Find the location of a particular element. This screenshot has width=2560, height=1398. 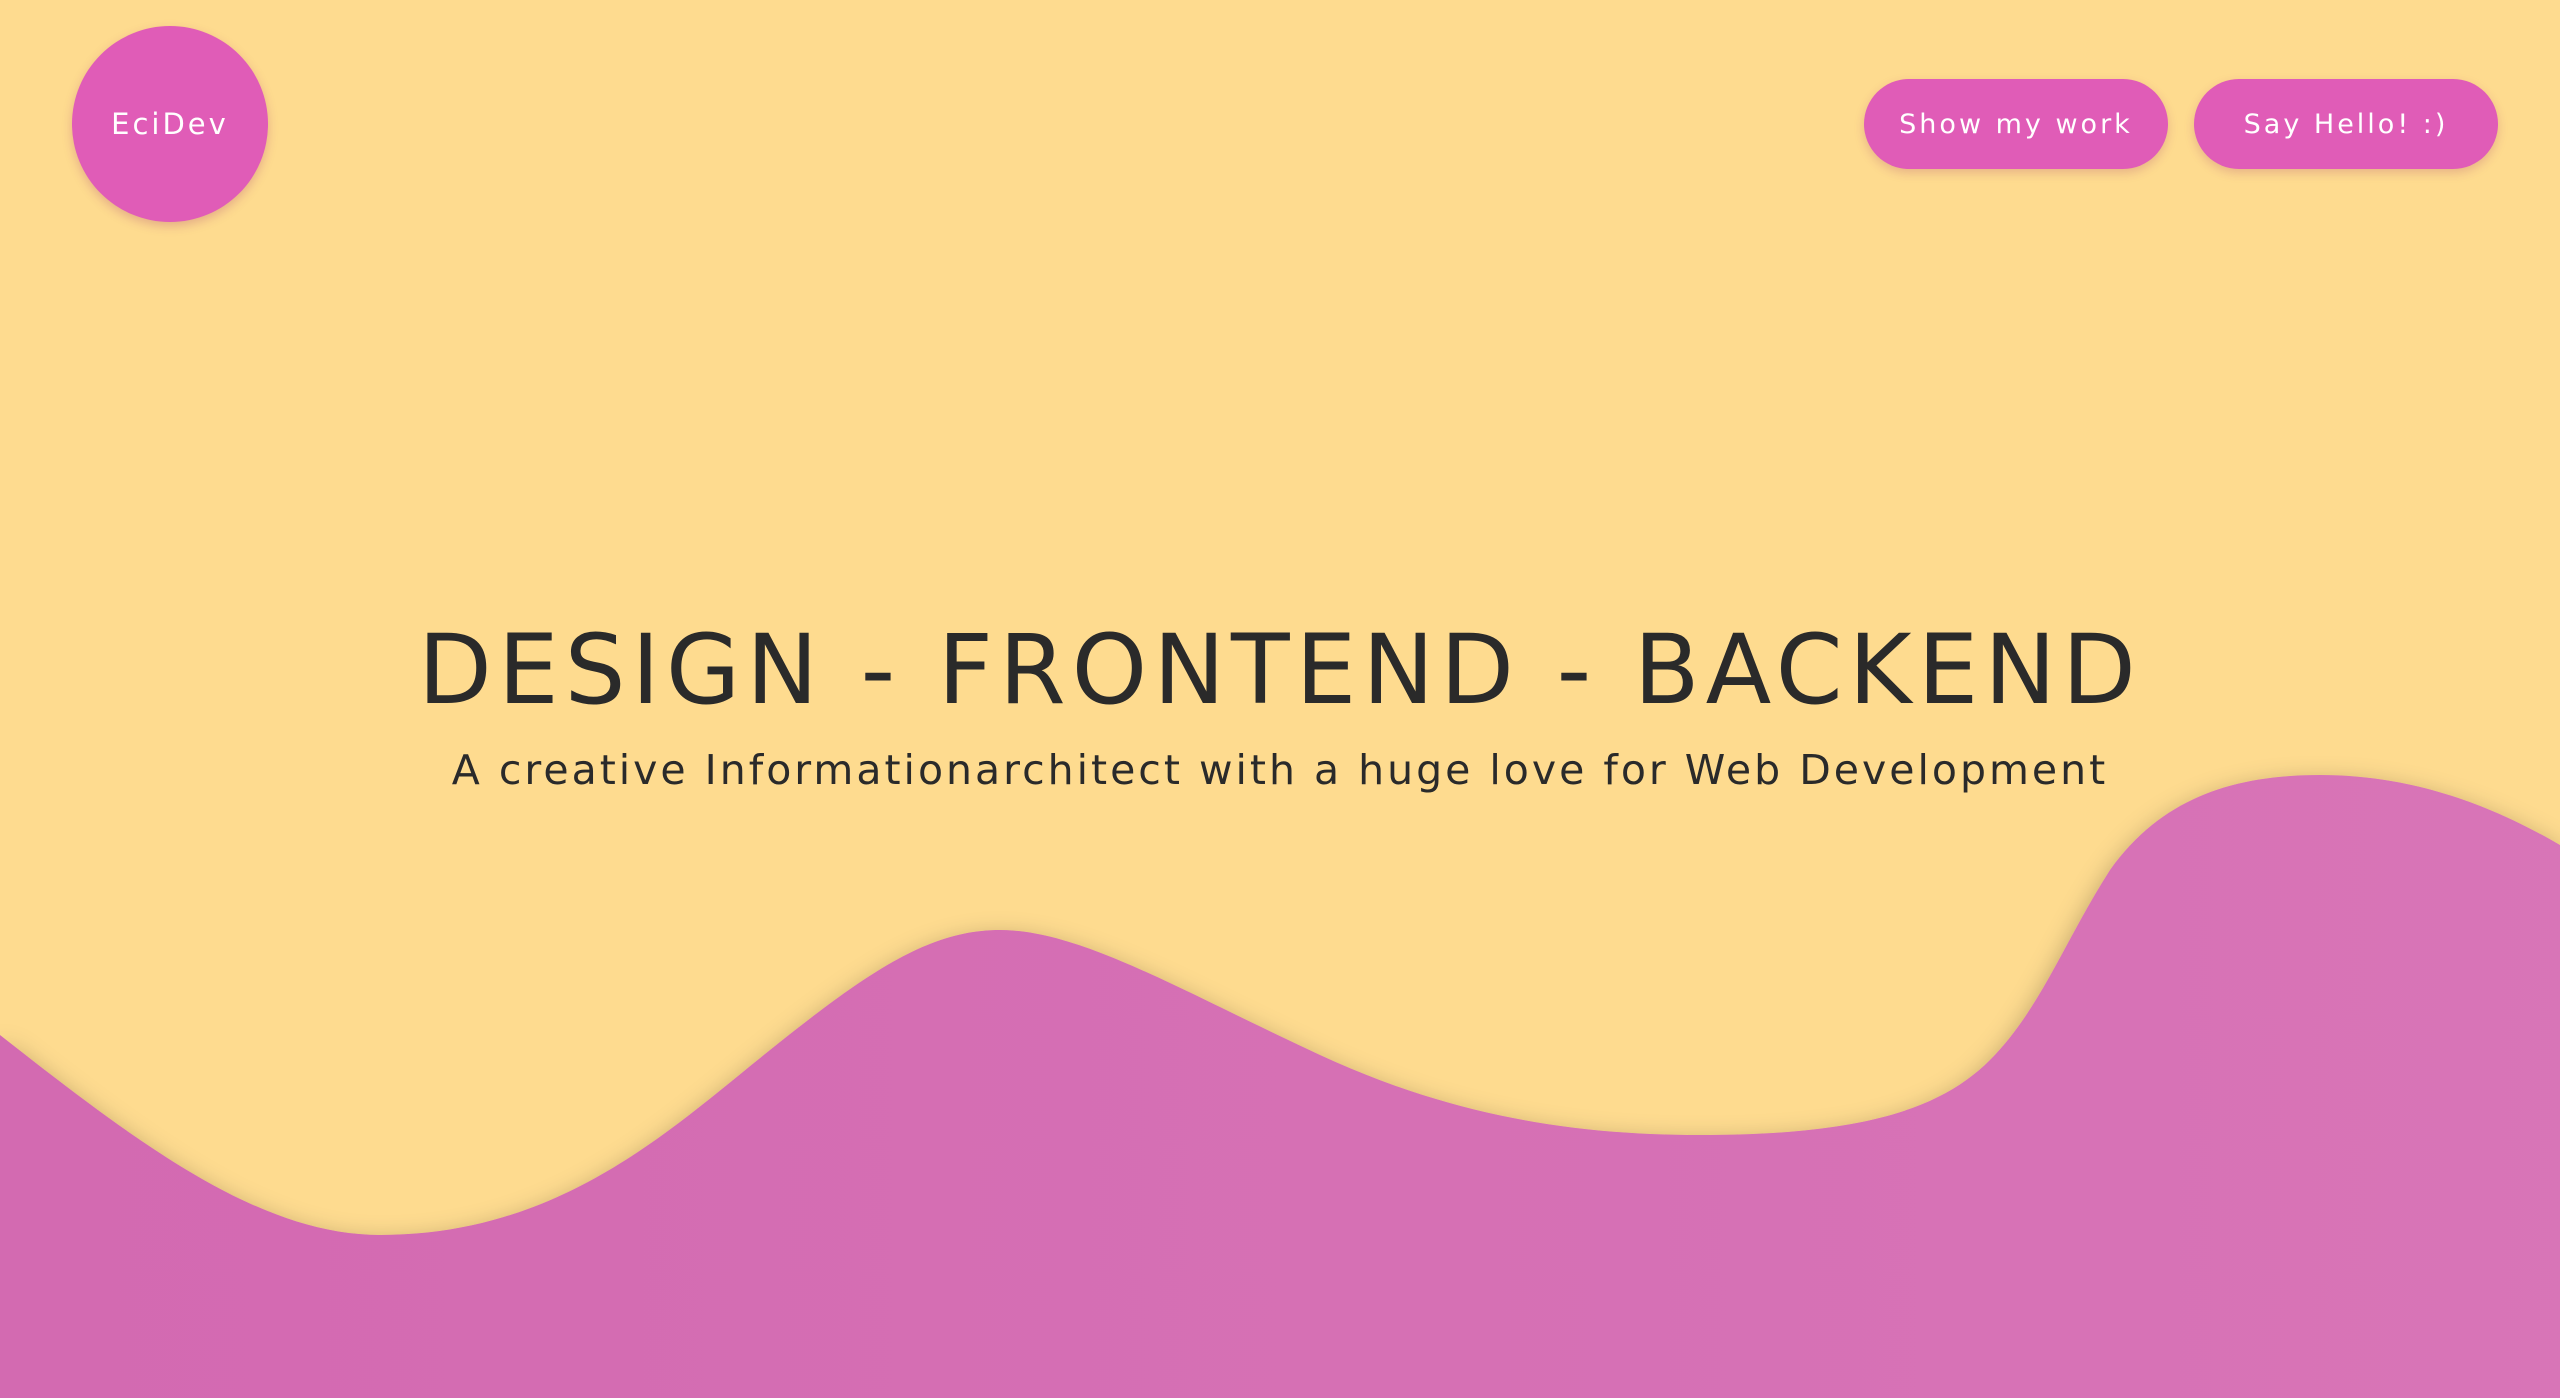

logo-button: EciDev is located at coordinates (170, 124).